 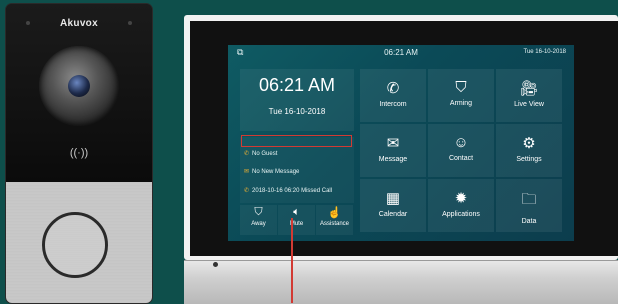 What do you see at coordinates (296, 224) in the screenshot?
I see `mute-label: Mute` at bounding box center [296, 224].